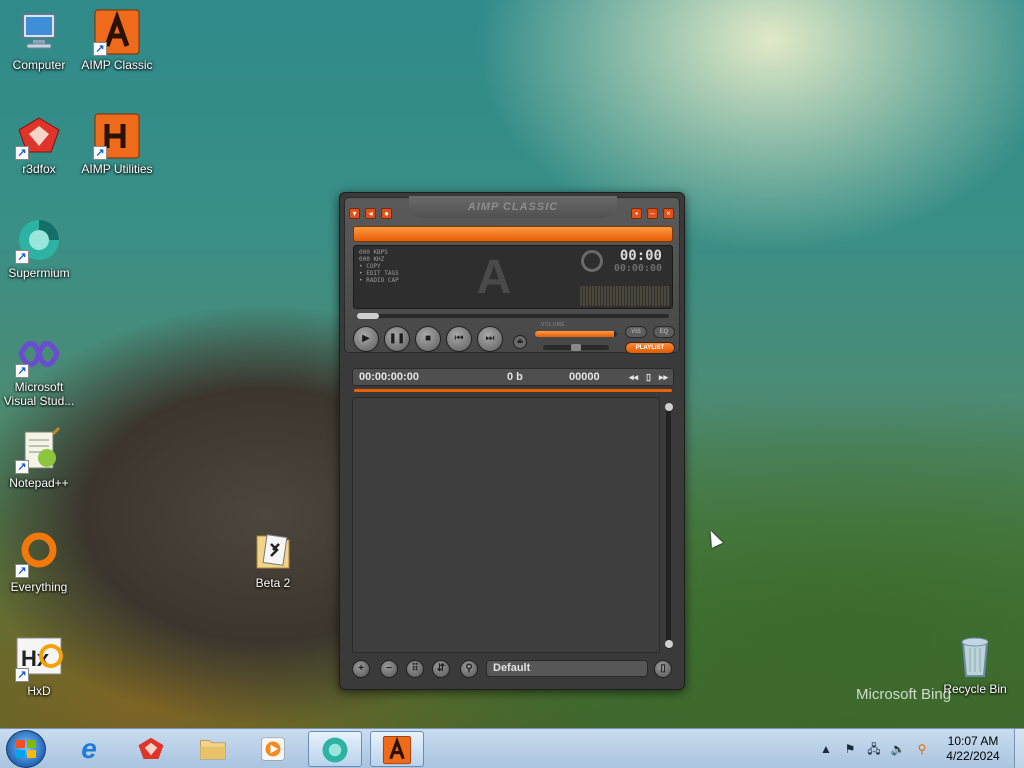 The height and width of the screenshot is (768, 1024). I want to click on volume-slider, so click(576, 334).